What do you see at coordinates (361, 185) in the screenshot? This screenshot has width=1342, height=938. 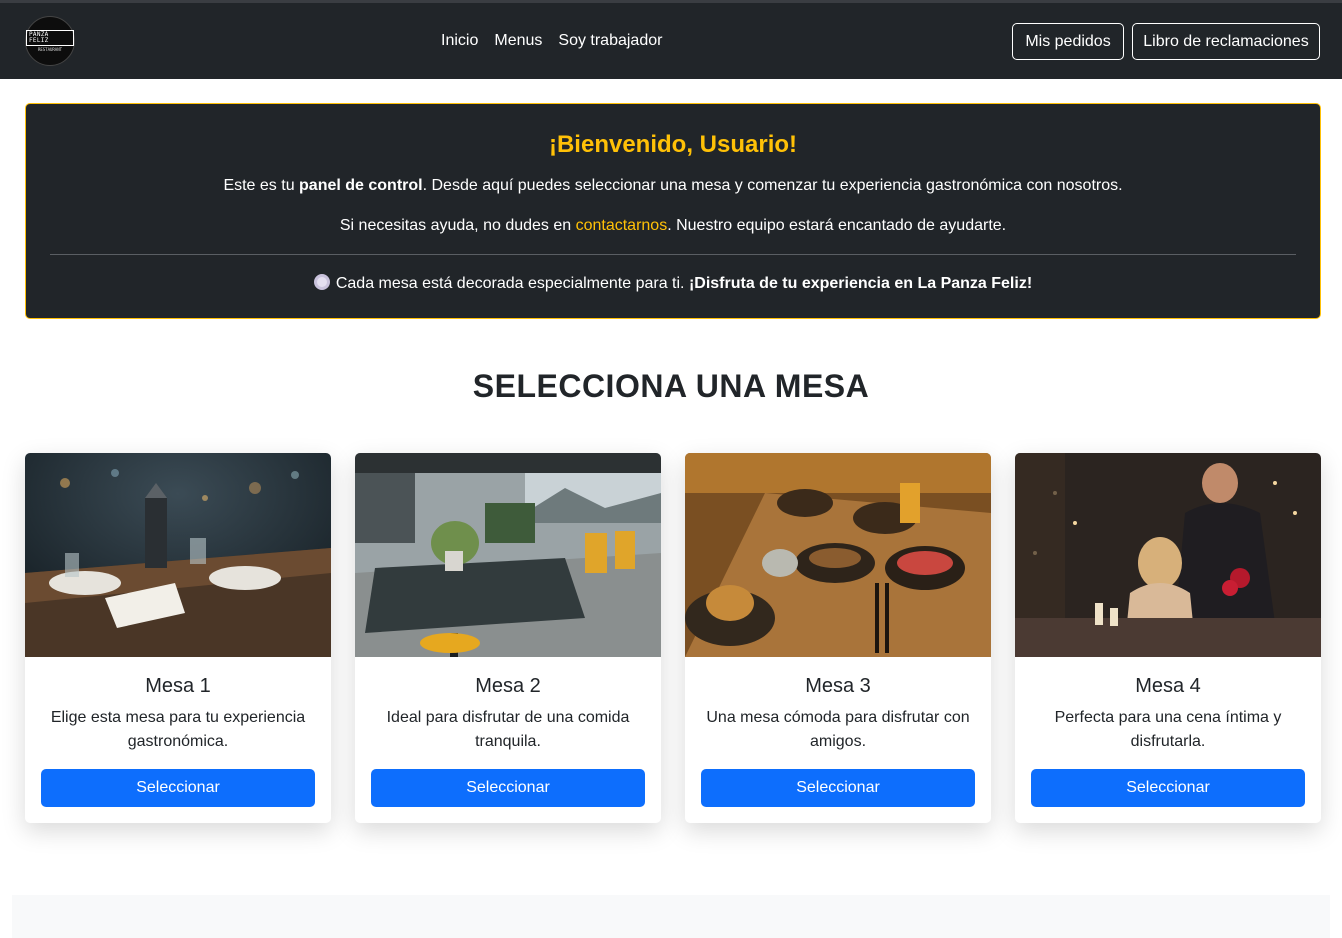 I see `welcome-intro-bold: panel de control` at bounding box center [361, 185].